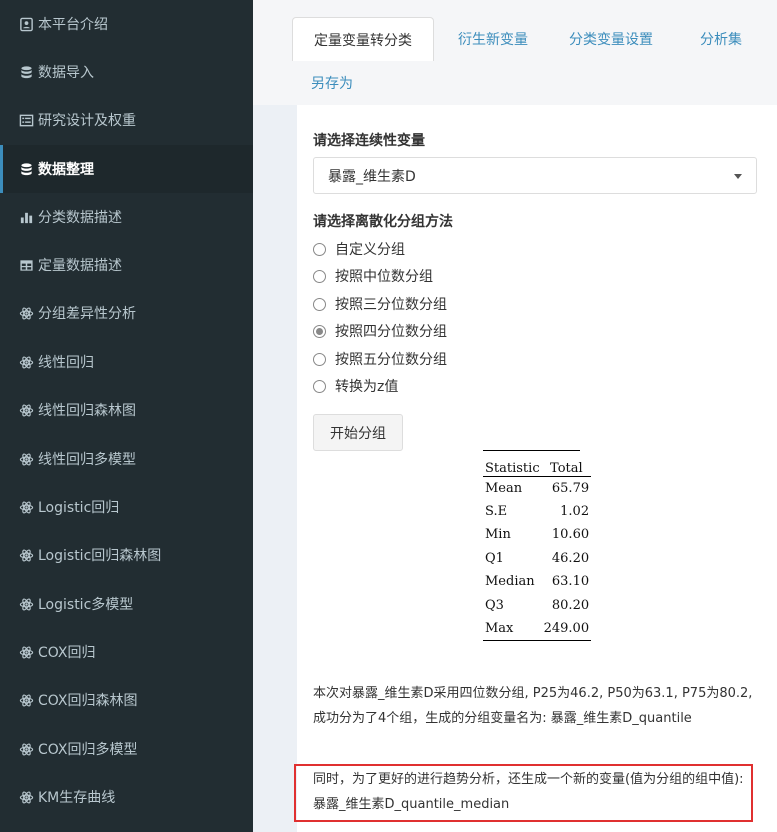 Image resolution: width=777 pixels, height=832 pixels. I want to click on sidebar-item-logistic-forest: Logistic回归森林图, so click(126, 555).